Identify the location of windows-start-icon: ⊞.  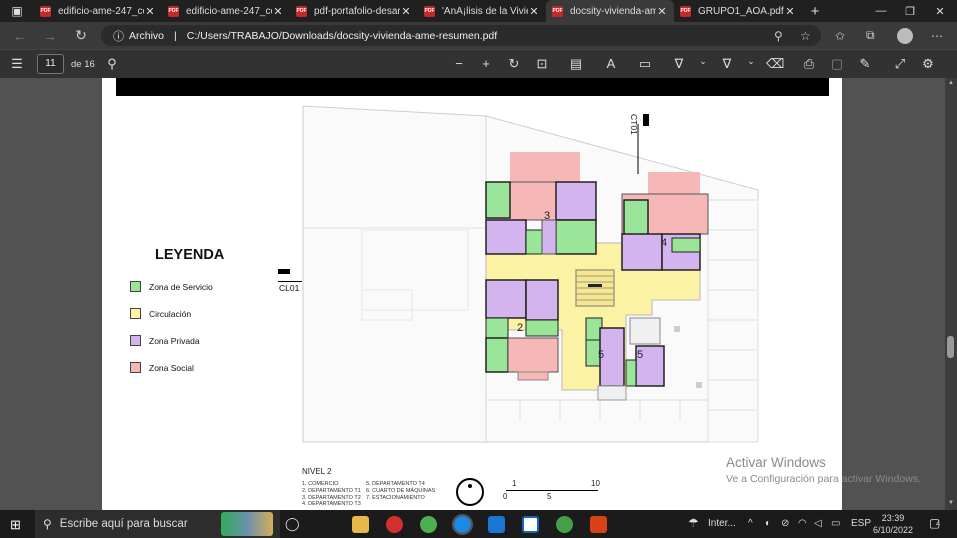
(15, 525).